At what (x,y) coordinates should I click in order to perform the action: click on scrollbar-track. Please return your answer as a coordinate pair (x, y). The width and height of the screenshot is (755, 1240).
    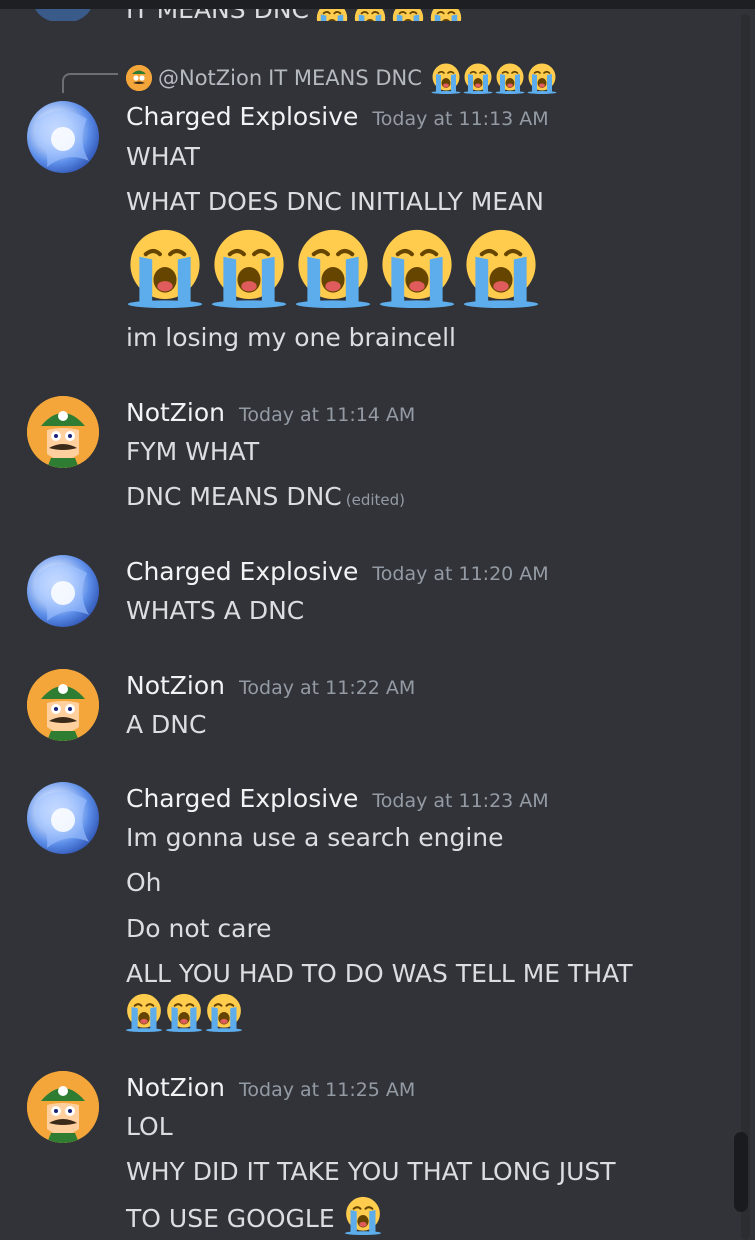
    Looking at the image, I should click on (745, 627).